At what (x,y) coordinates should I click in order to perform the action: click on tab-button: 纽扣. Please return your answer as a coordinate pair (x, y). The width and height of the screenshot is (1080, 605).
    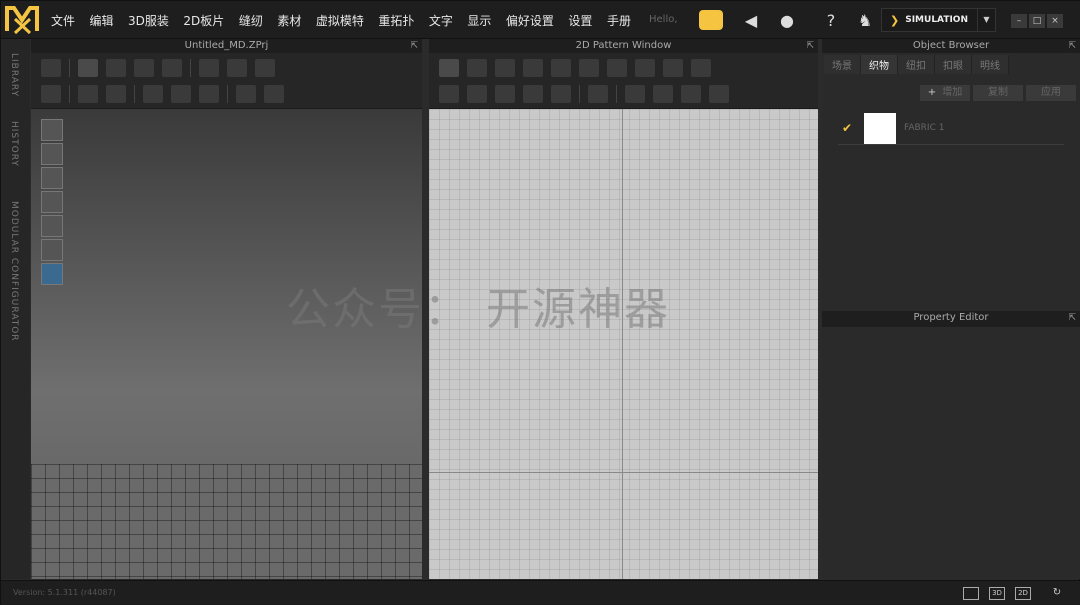
    Looking at the image, I should click on (916, 64).